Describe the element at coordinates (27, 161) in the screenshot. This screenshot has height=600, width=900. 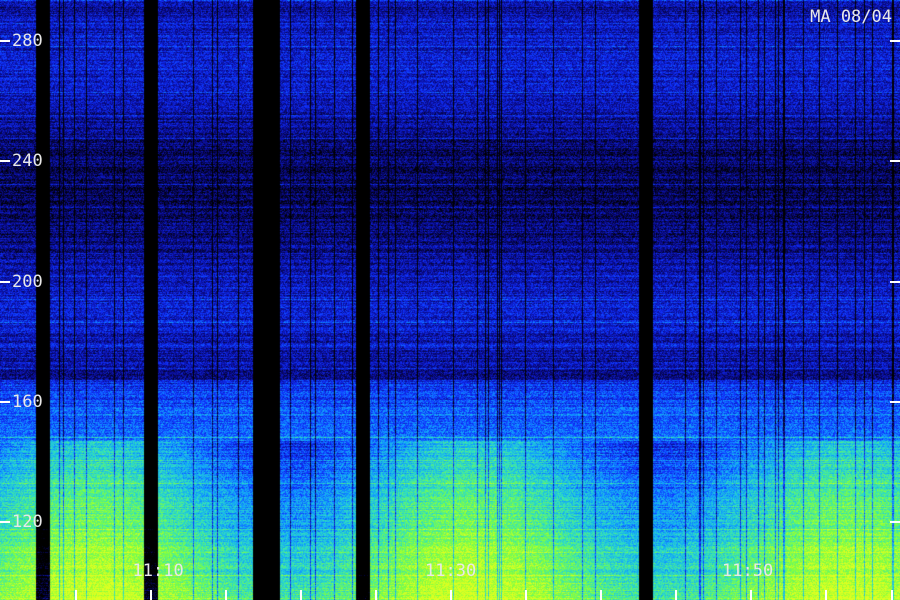
I see `y-tick-label: 240` at that location.